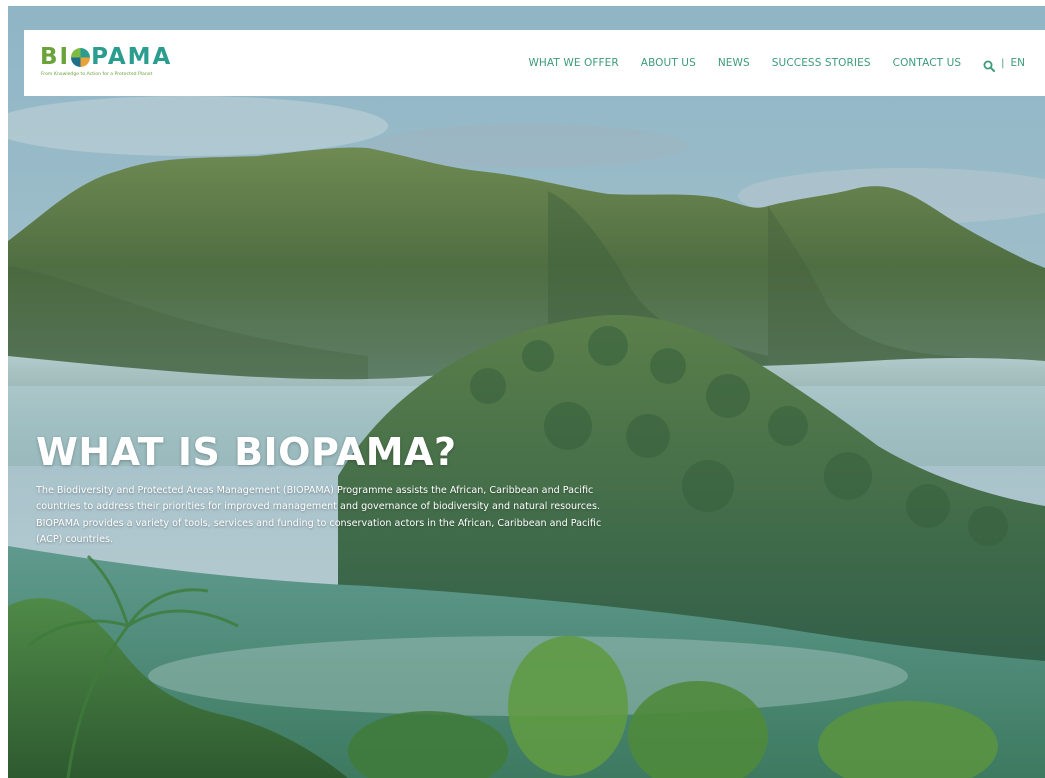  What do you see at coordinates (246, 452) in the screenshot?
I see `hero-title: WHAT IS BIOPAMA?` at bounding box center [246, 452].